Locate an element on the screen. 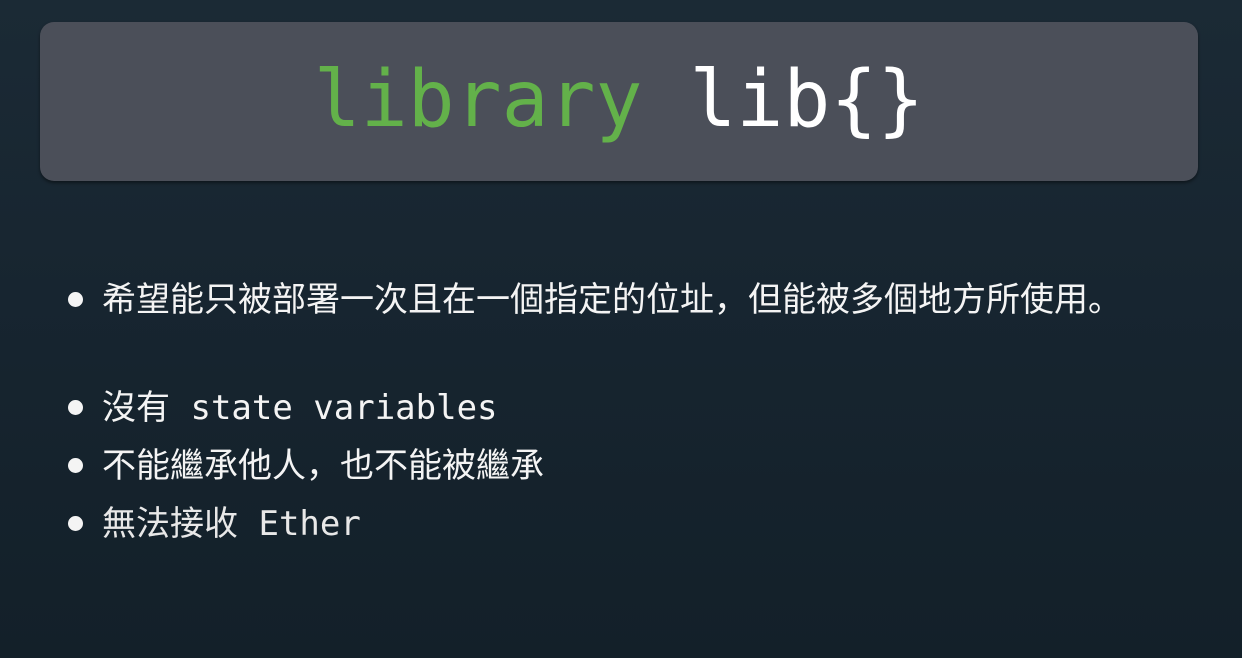 This screenshot has width=1242, height=658. bullet-item-4: 無法接收 Ether is located at coordinates (641, 524).